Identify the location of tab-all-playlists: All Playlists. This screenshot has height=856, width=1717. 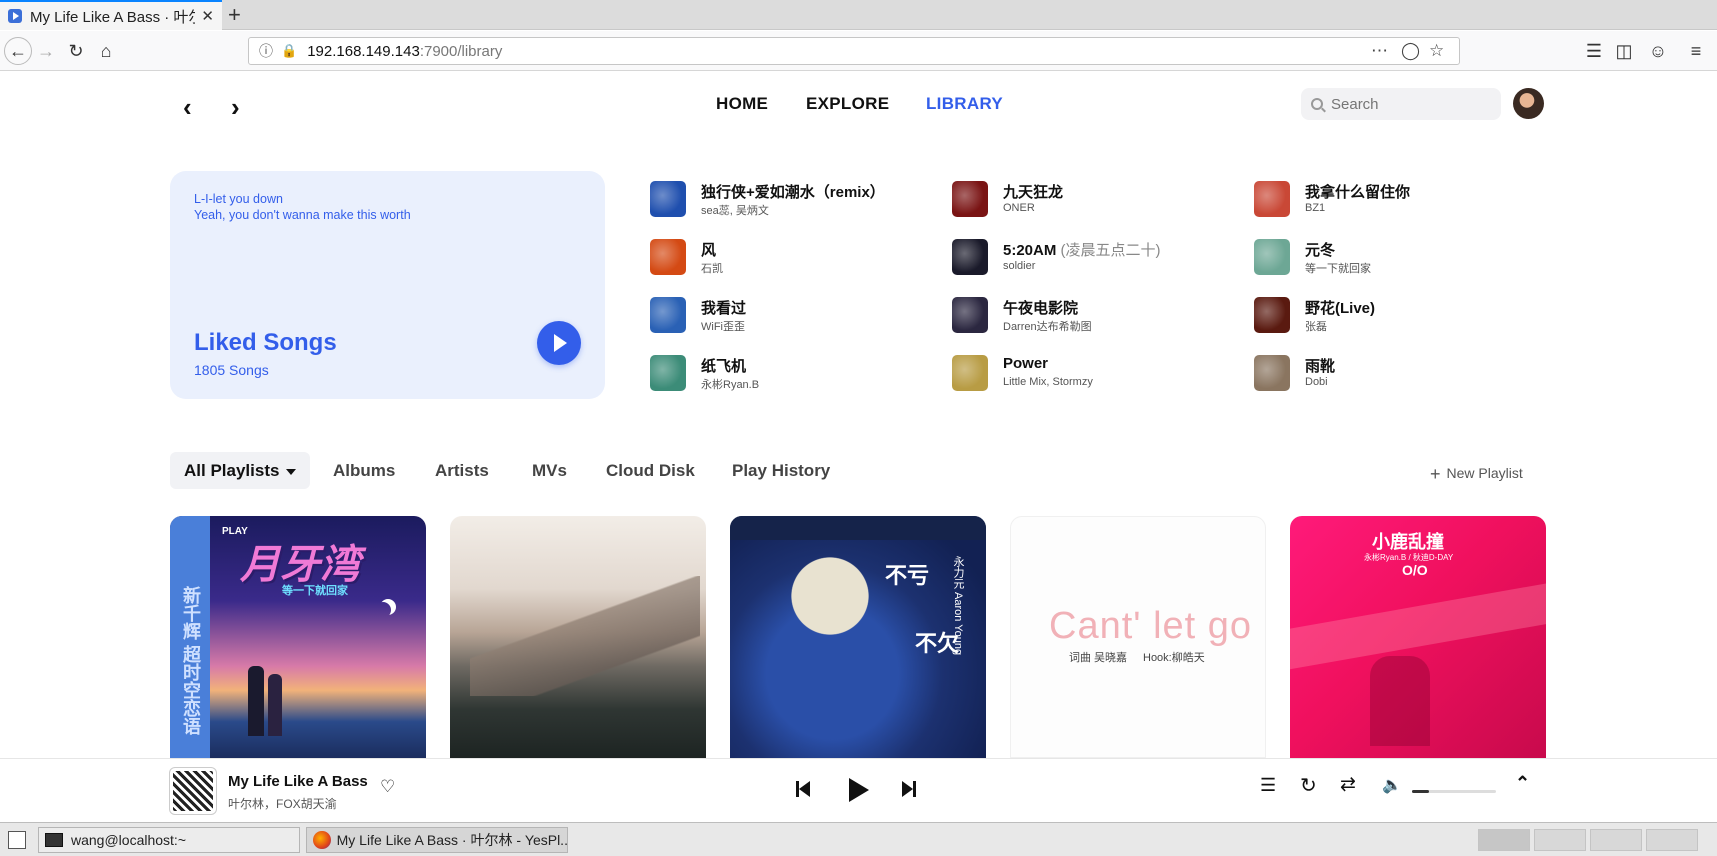
(240, 470).